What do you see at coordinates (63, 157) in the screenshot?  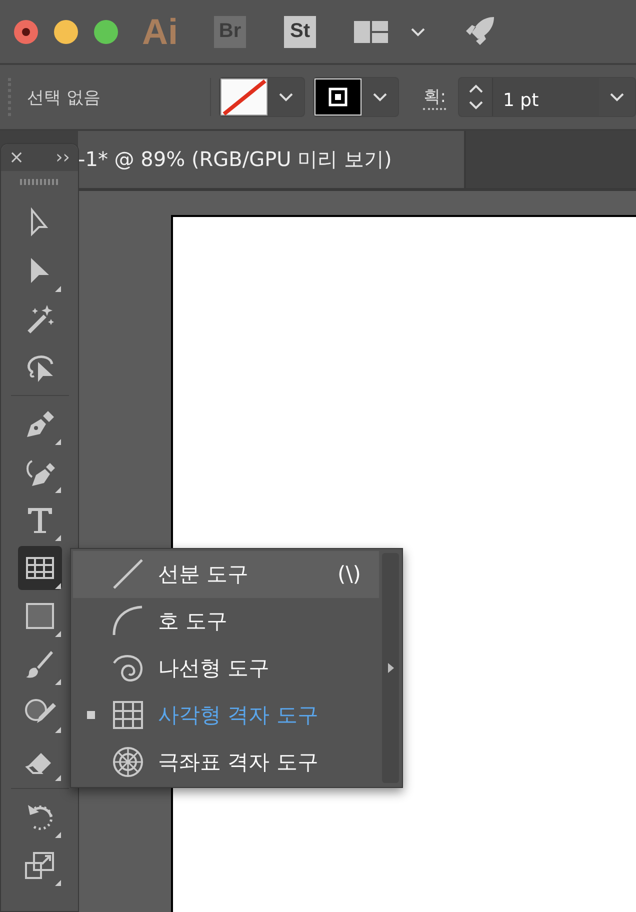 I see `expand-panel-button: ››` at bounding box center [63, 157].